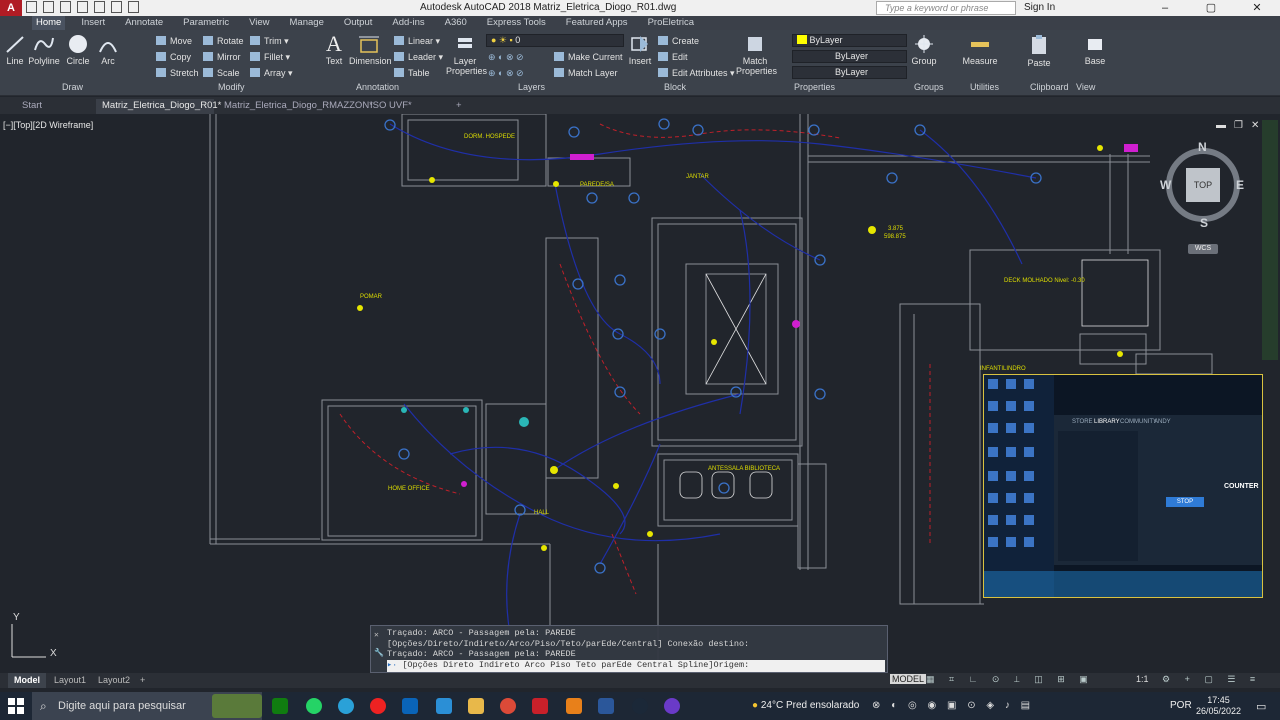 Image resolution: width=1280 pixels, height=720 pixels. Describe the element at coordinates (1162, 422) in the screenshot. I see `steam-user-tab: ANDY` at that location.